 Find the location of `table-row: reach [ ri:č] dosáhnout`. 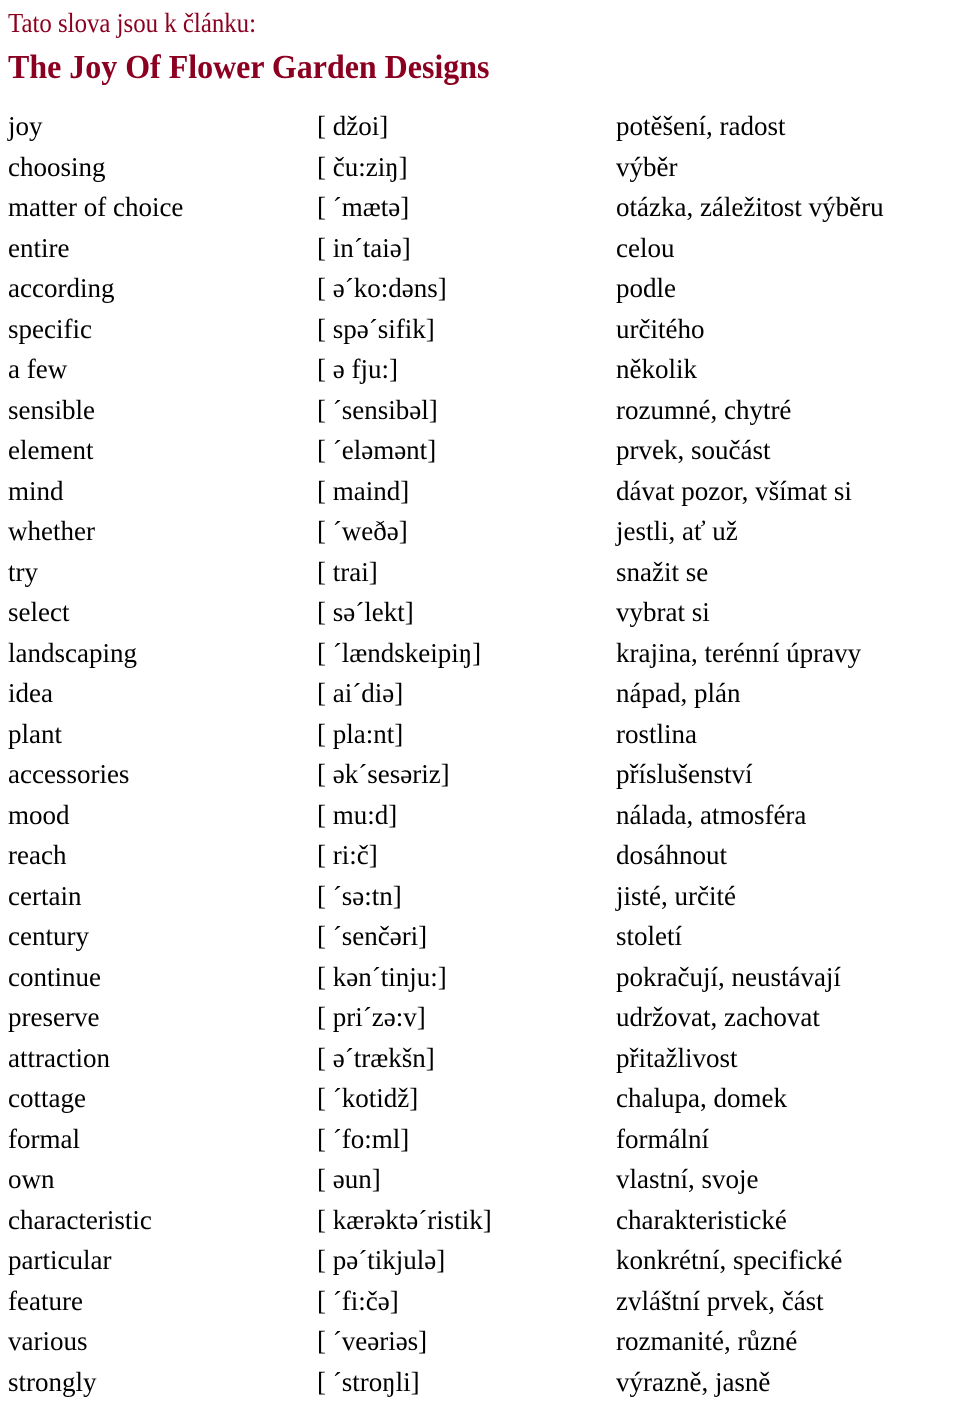

table-row: reach [ ri:č] dosáhnout is located at coordinates (480, 855).